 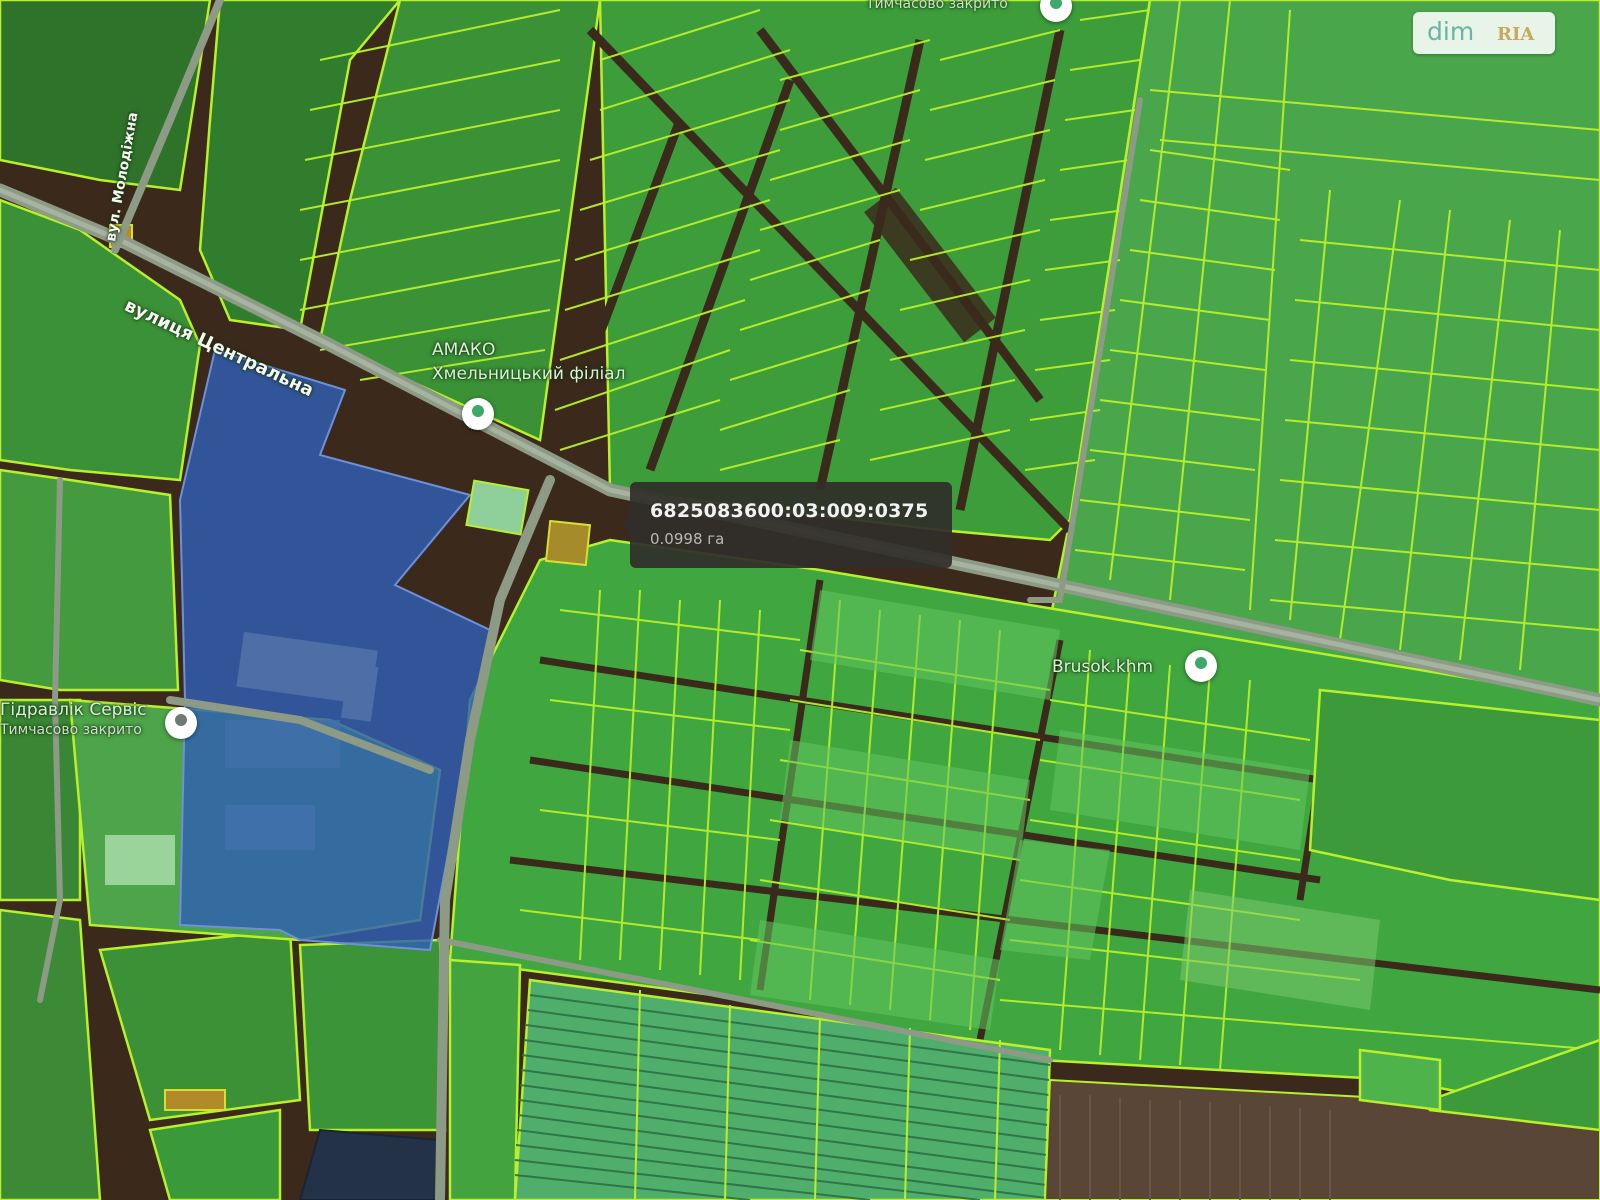 I want to click on logo-dim-text: dim, so click(x=1451, y=31).